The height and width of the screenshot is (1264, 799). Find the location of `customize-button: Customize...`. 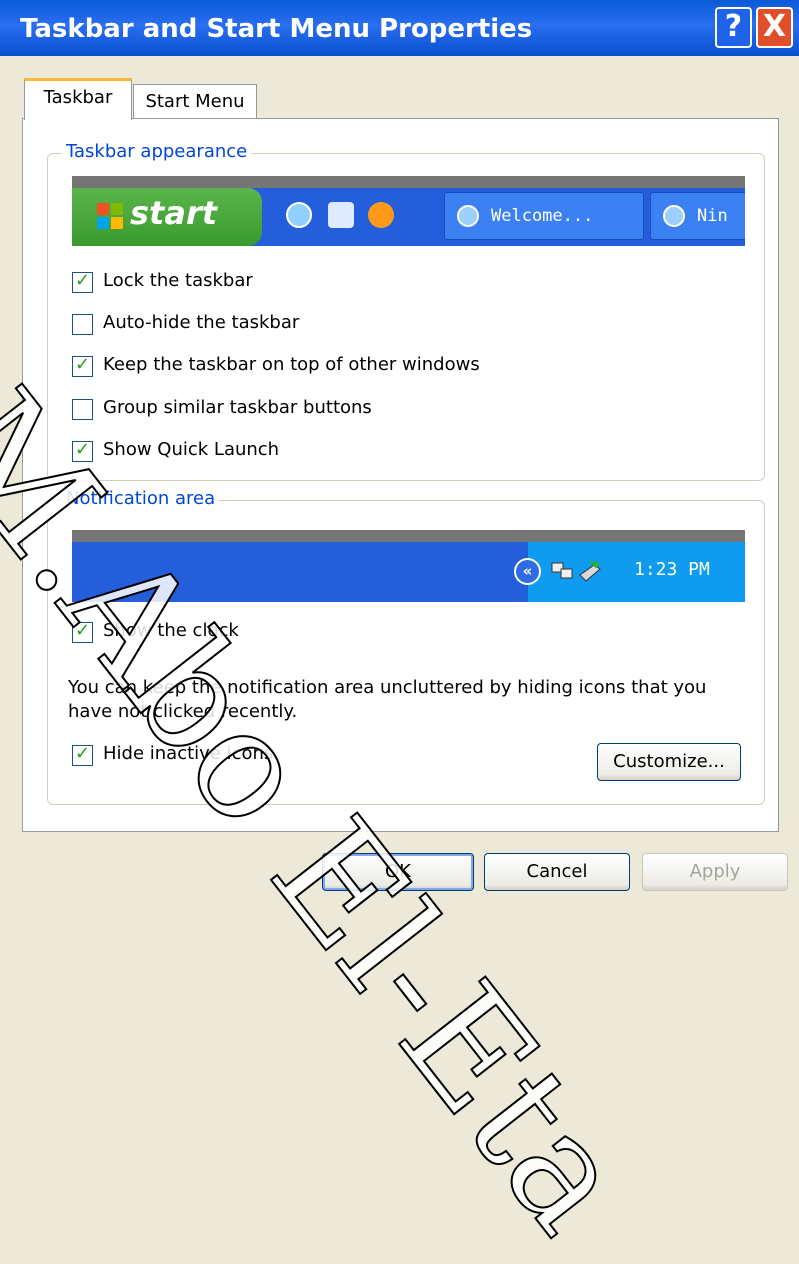

customize-button: Customize... is located at coordinates (669, 762).